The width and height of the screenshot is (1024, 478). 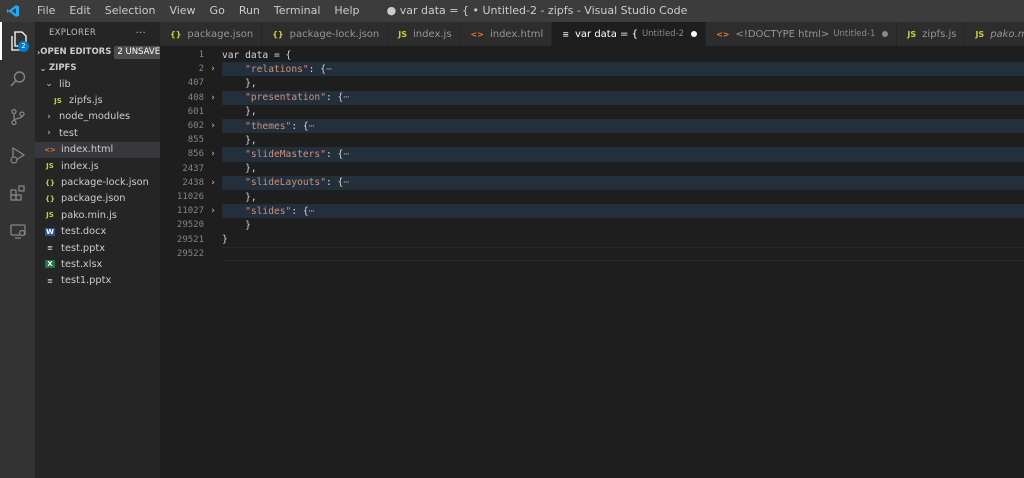 I want to click on menu-item-go: Go, so click(x=217, y=11).